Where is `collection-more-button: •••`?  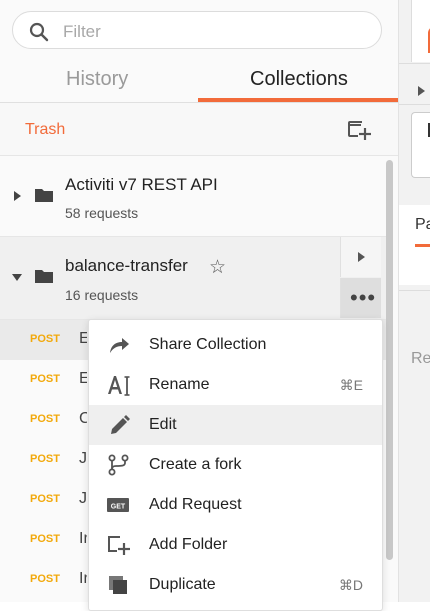
collection-more-button: ••• is located at coordinates (360, 298).